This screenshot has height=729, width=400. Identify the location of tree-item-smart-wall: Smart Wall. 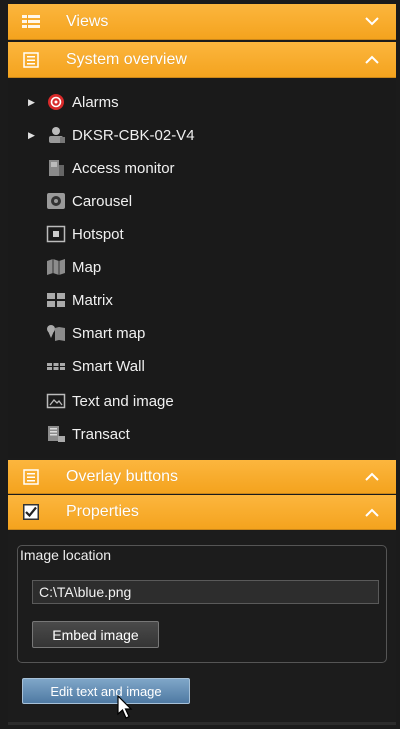
(95, 366).